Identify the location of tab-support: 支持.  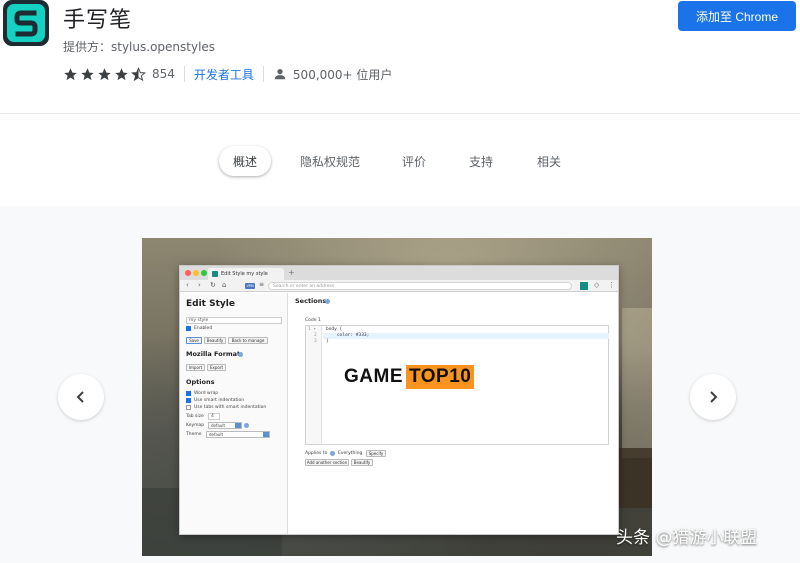
(481, 161).